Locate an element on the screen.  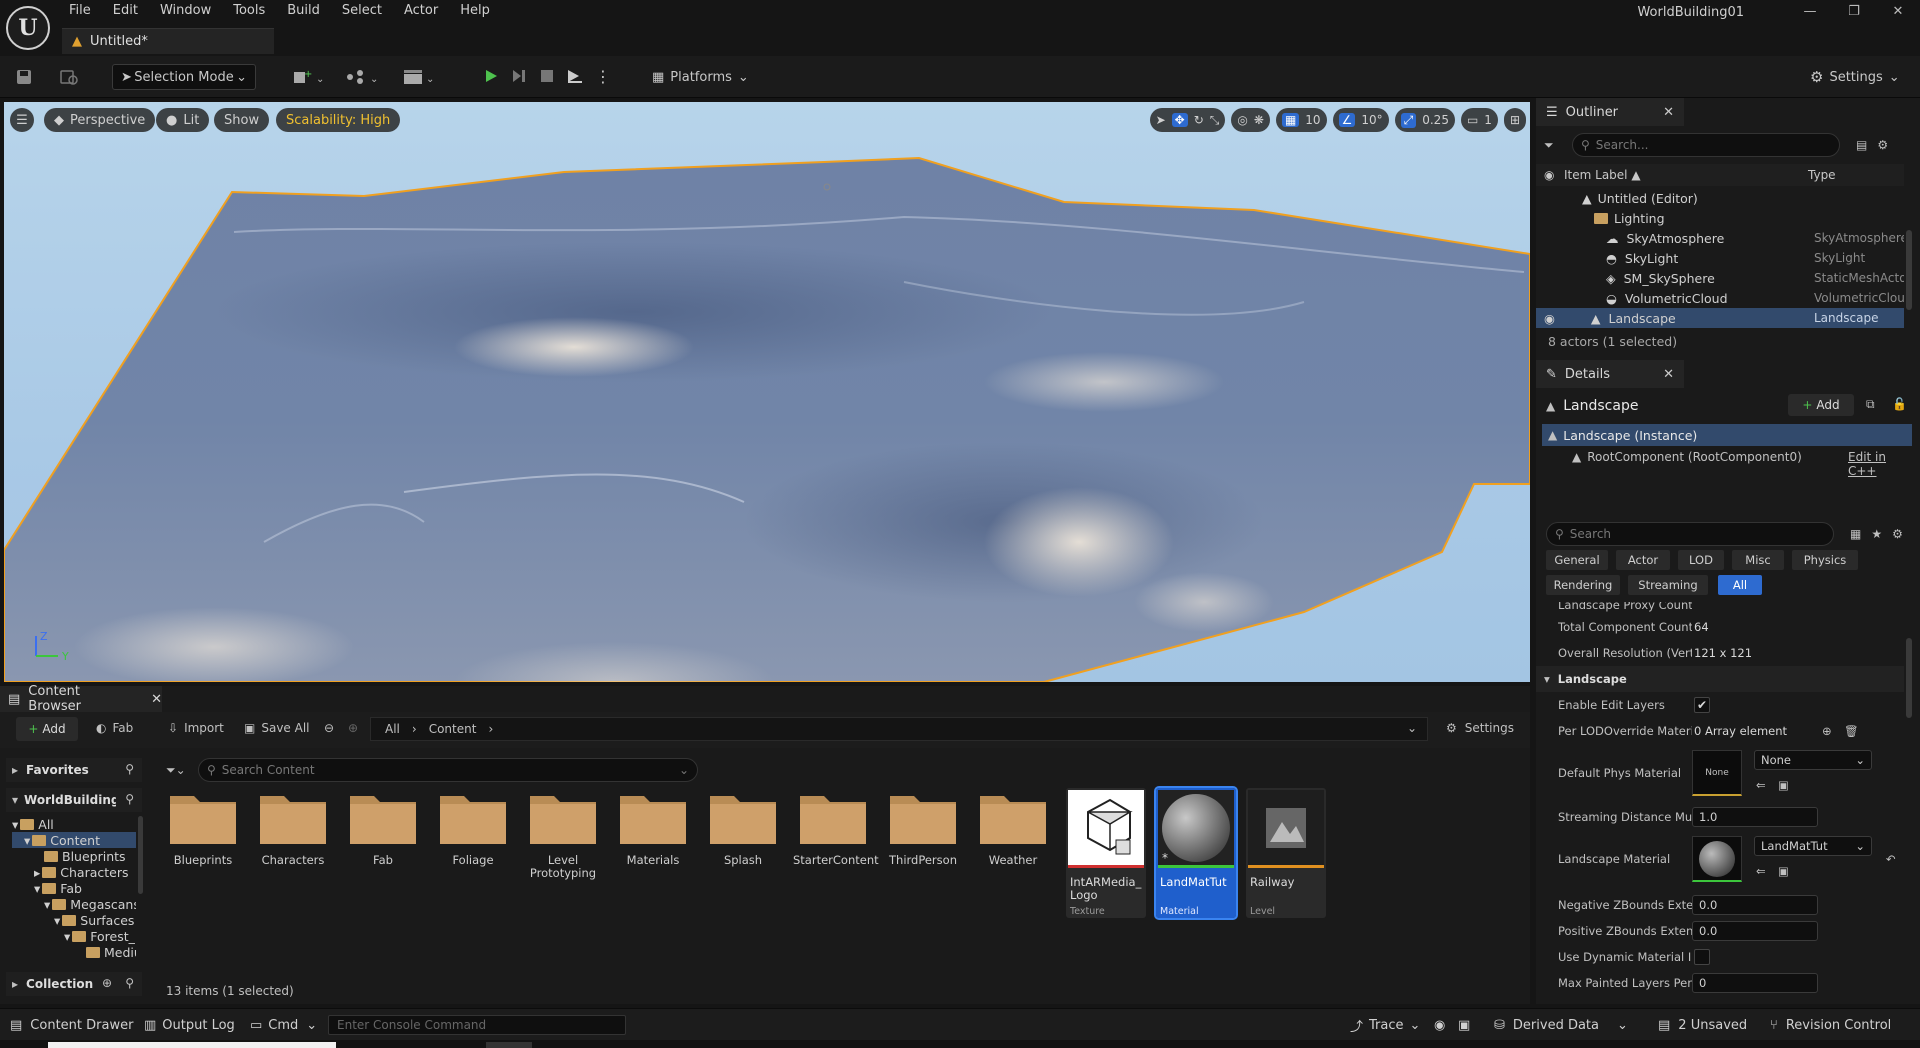
enable-edit-layers-checkbox: ✔ is located at coordinates (1702, 705).